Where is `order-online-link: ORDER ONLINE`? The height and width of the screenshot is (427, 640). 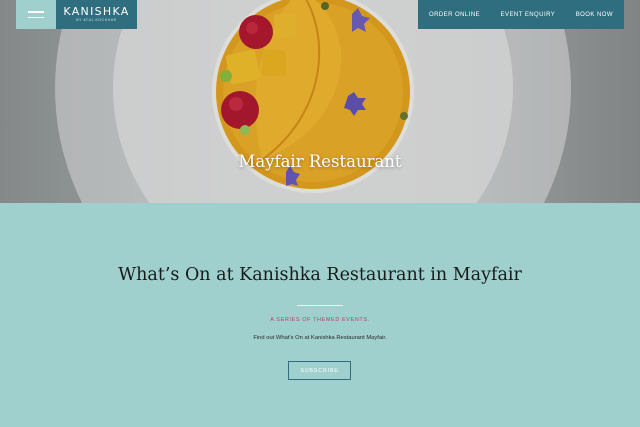
order-online-link: ORDER ONLINE is located at coordinates (454, 15).